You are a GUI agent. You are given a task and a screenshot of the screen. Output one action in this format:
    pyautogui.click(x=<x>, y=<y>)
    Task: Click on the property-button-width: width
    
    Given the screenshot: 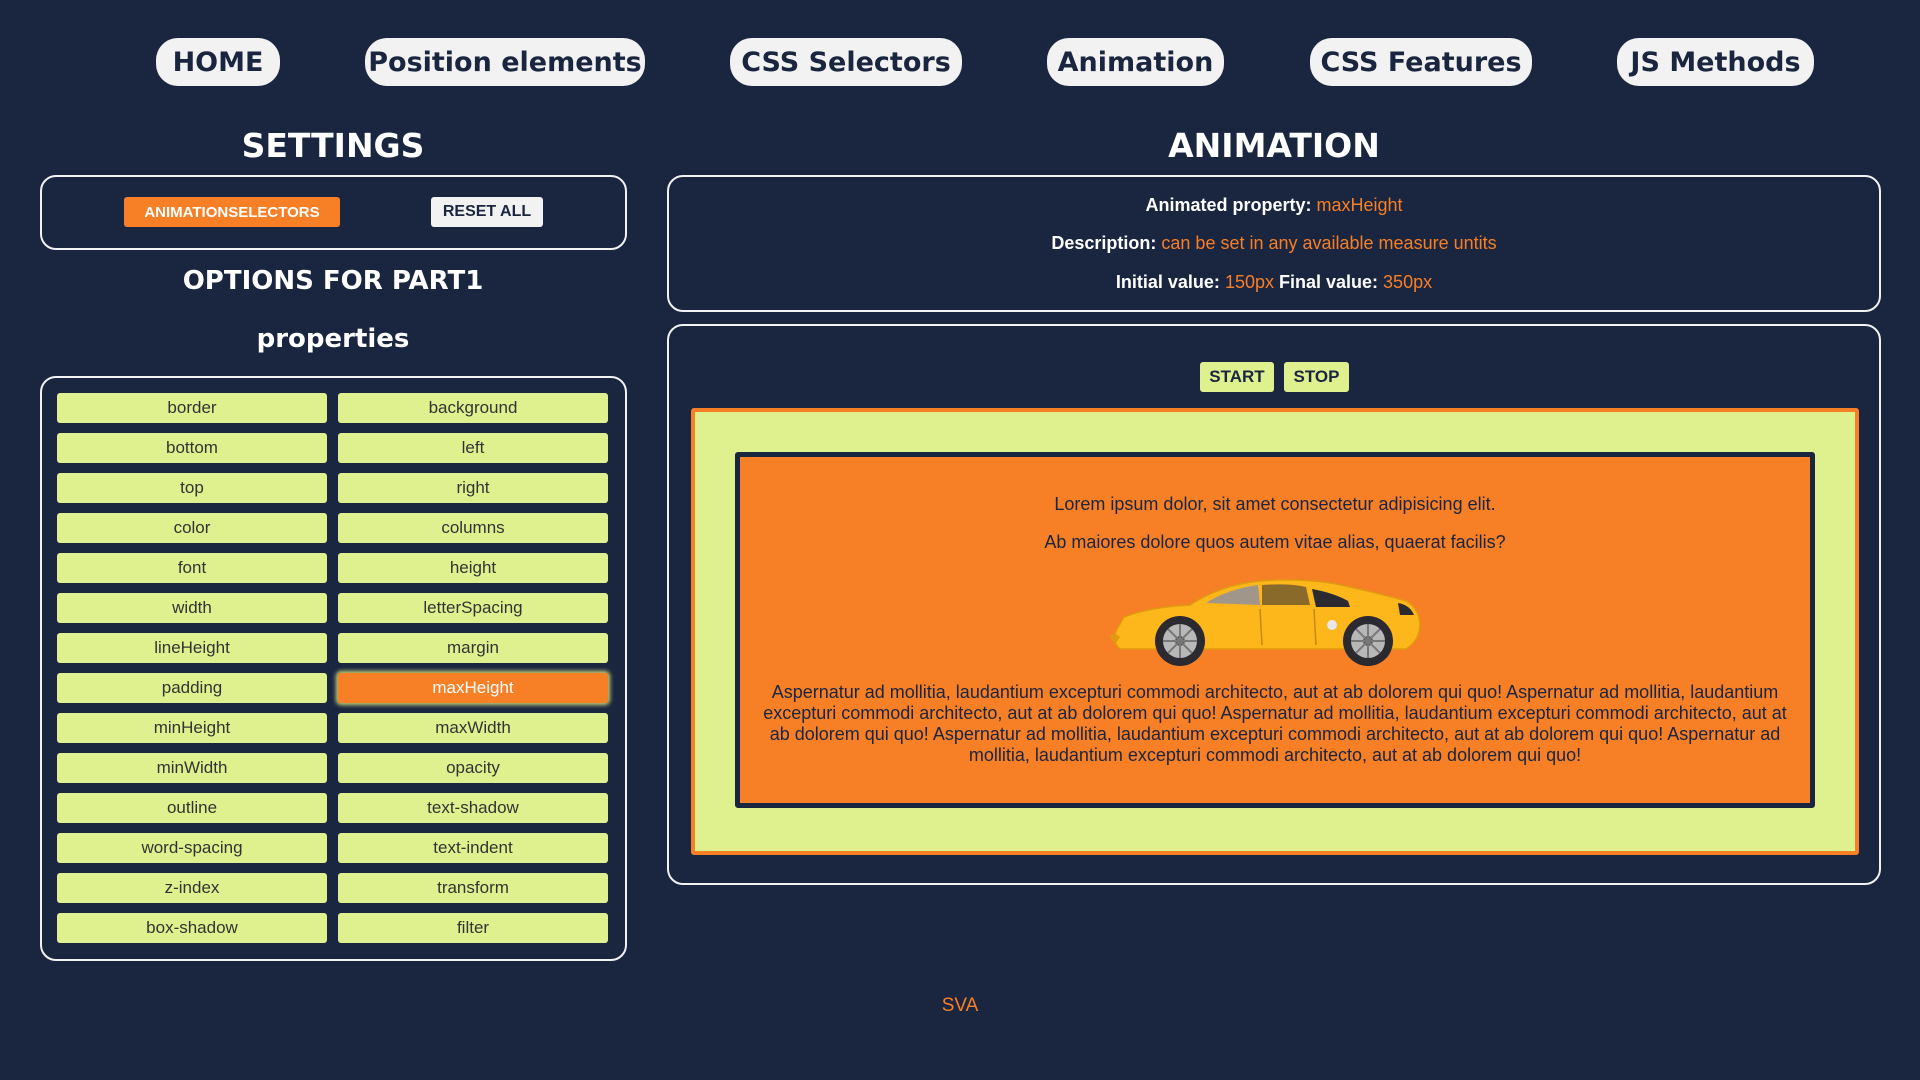 What is the action you would take?
    pyautogui.click(x=192, y=608)
    